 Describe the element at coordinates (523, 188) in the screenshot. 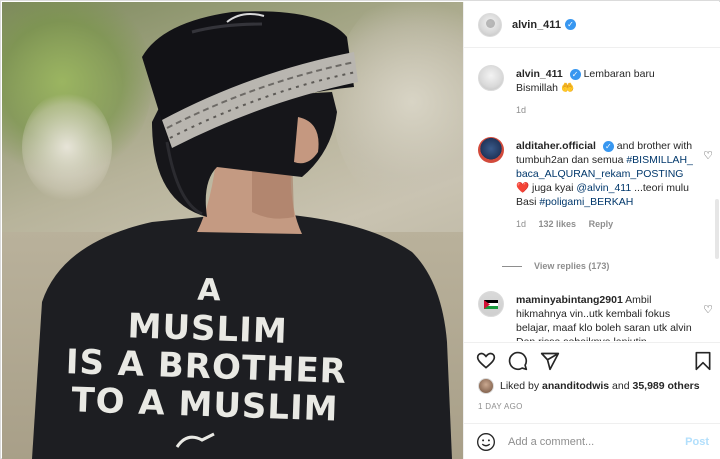

I see `heart-emoji: ❤️` at that location.